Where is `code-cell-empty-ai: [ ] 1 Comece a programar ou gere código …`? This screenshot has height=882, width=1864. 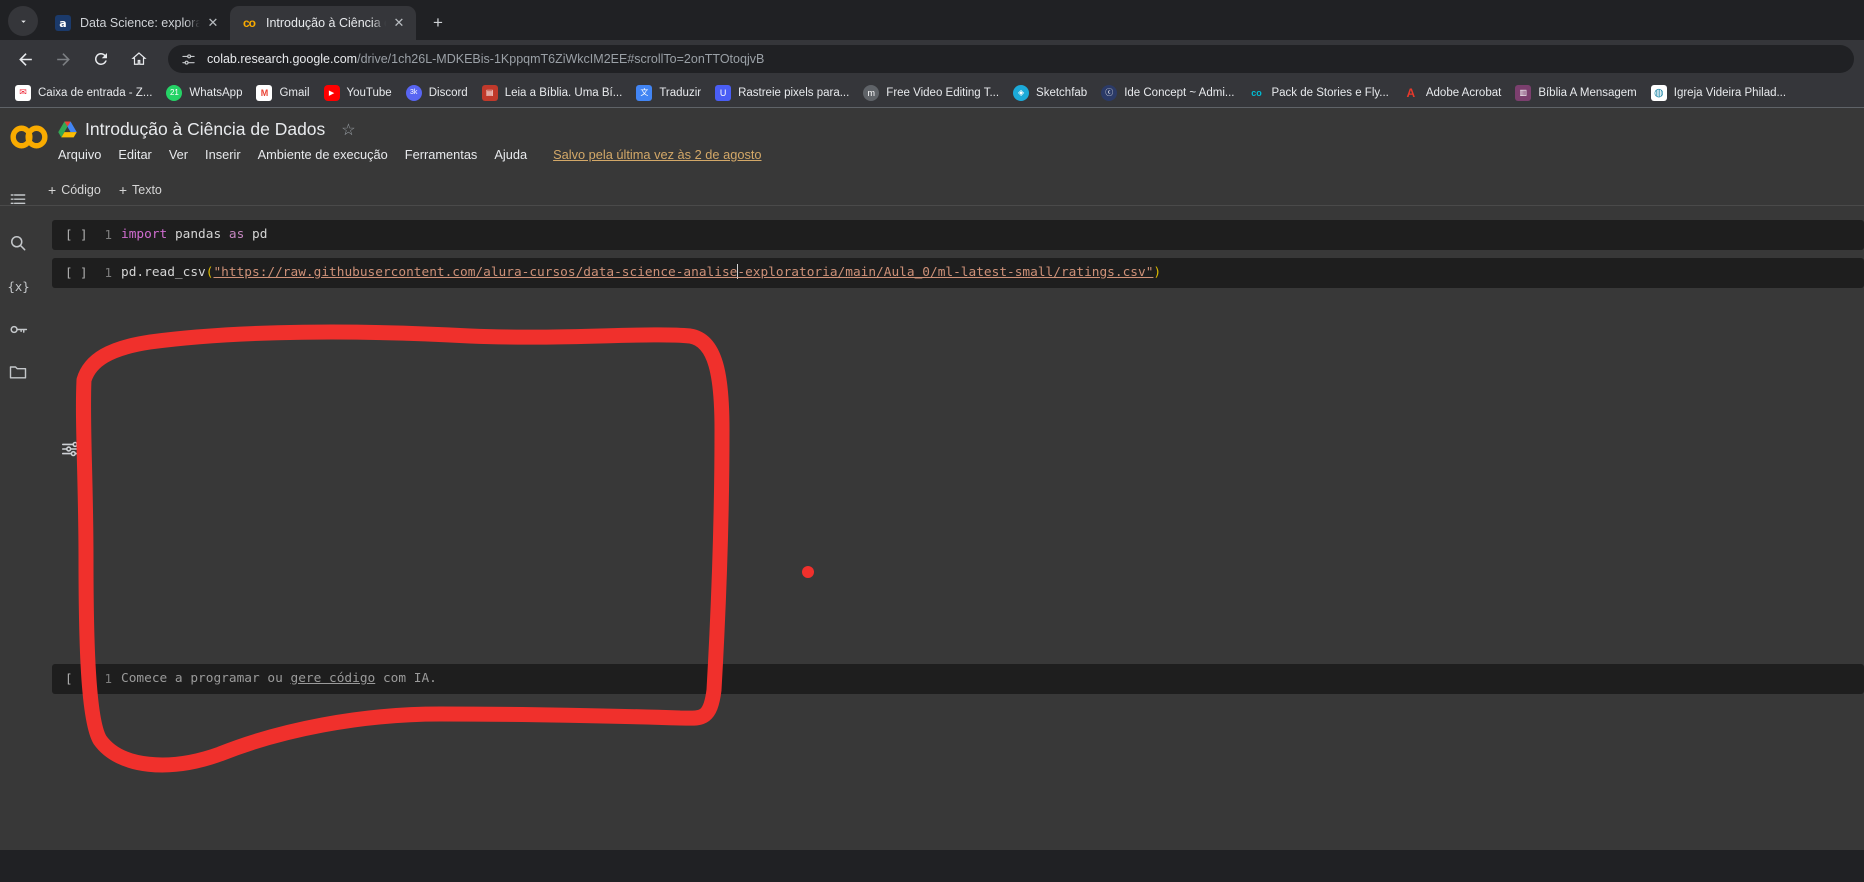
code-cell-empty-ai: [ ] 1 Comece a programar ou gere código … is located at coordinates (958, 679).